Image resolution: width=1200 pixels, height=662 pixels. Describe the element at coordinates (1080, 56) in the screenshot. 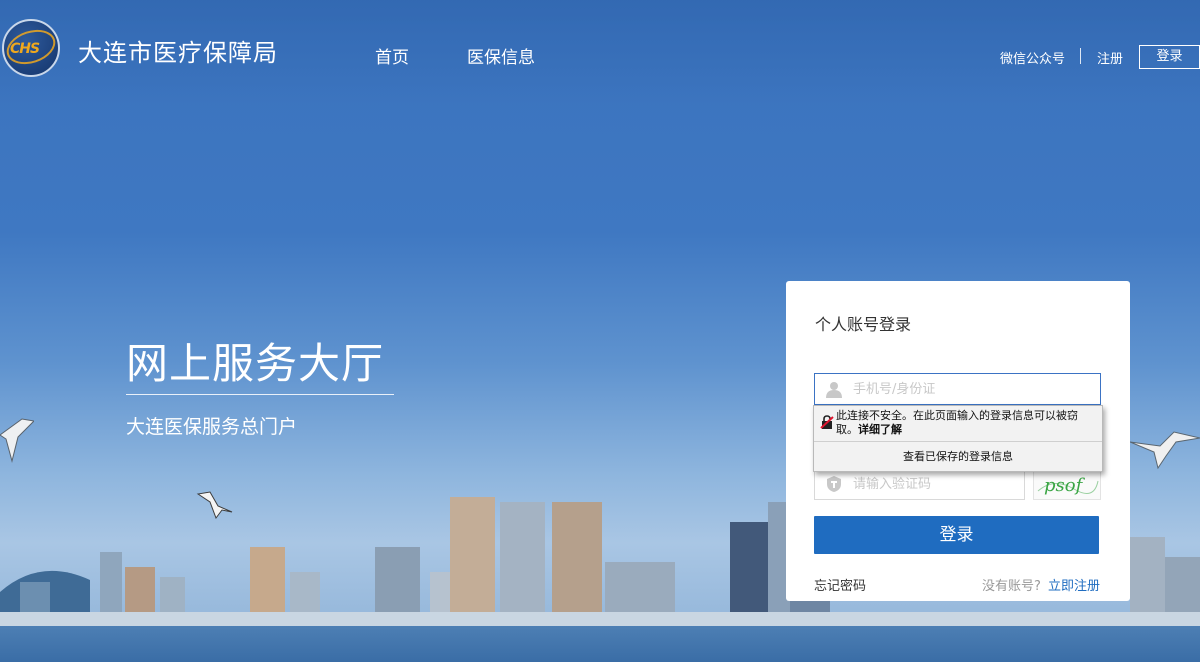

I see `header-divider` at that location.